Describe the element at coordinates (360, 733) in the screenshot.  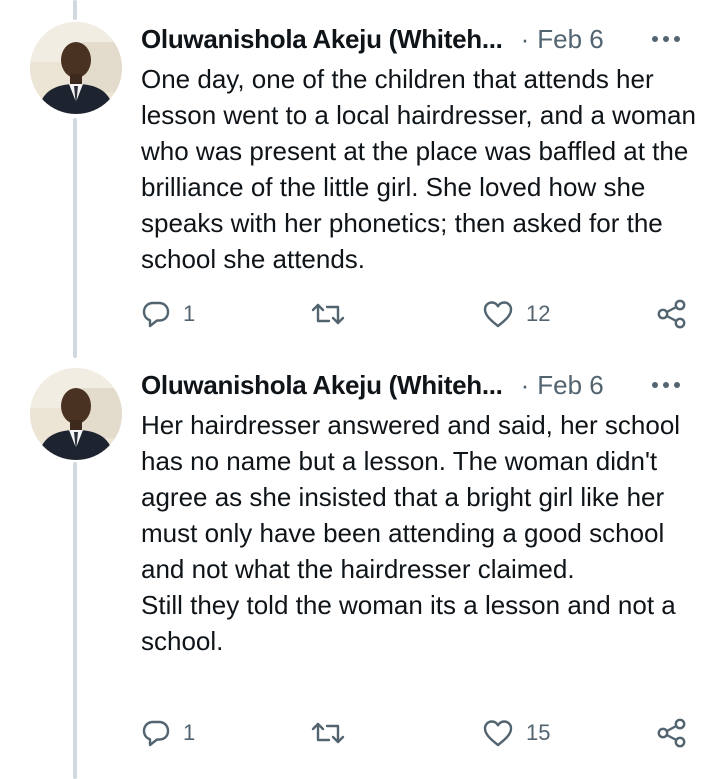
I see `tweet-actions: 1 15` at that location.